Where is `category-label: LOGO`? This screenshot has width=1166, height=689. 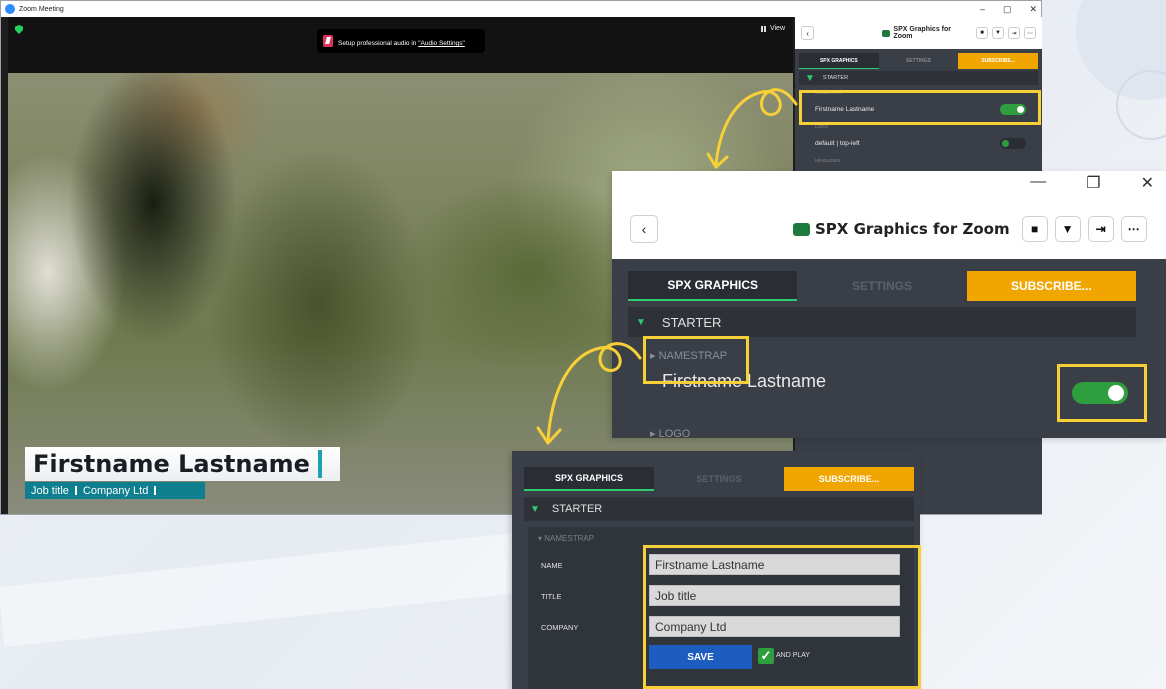 category-label: LOGO is located at coordinates (674, 433).